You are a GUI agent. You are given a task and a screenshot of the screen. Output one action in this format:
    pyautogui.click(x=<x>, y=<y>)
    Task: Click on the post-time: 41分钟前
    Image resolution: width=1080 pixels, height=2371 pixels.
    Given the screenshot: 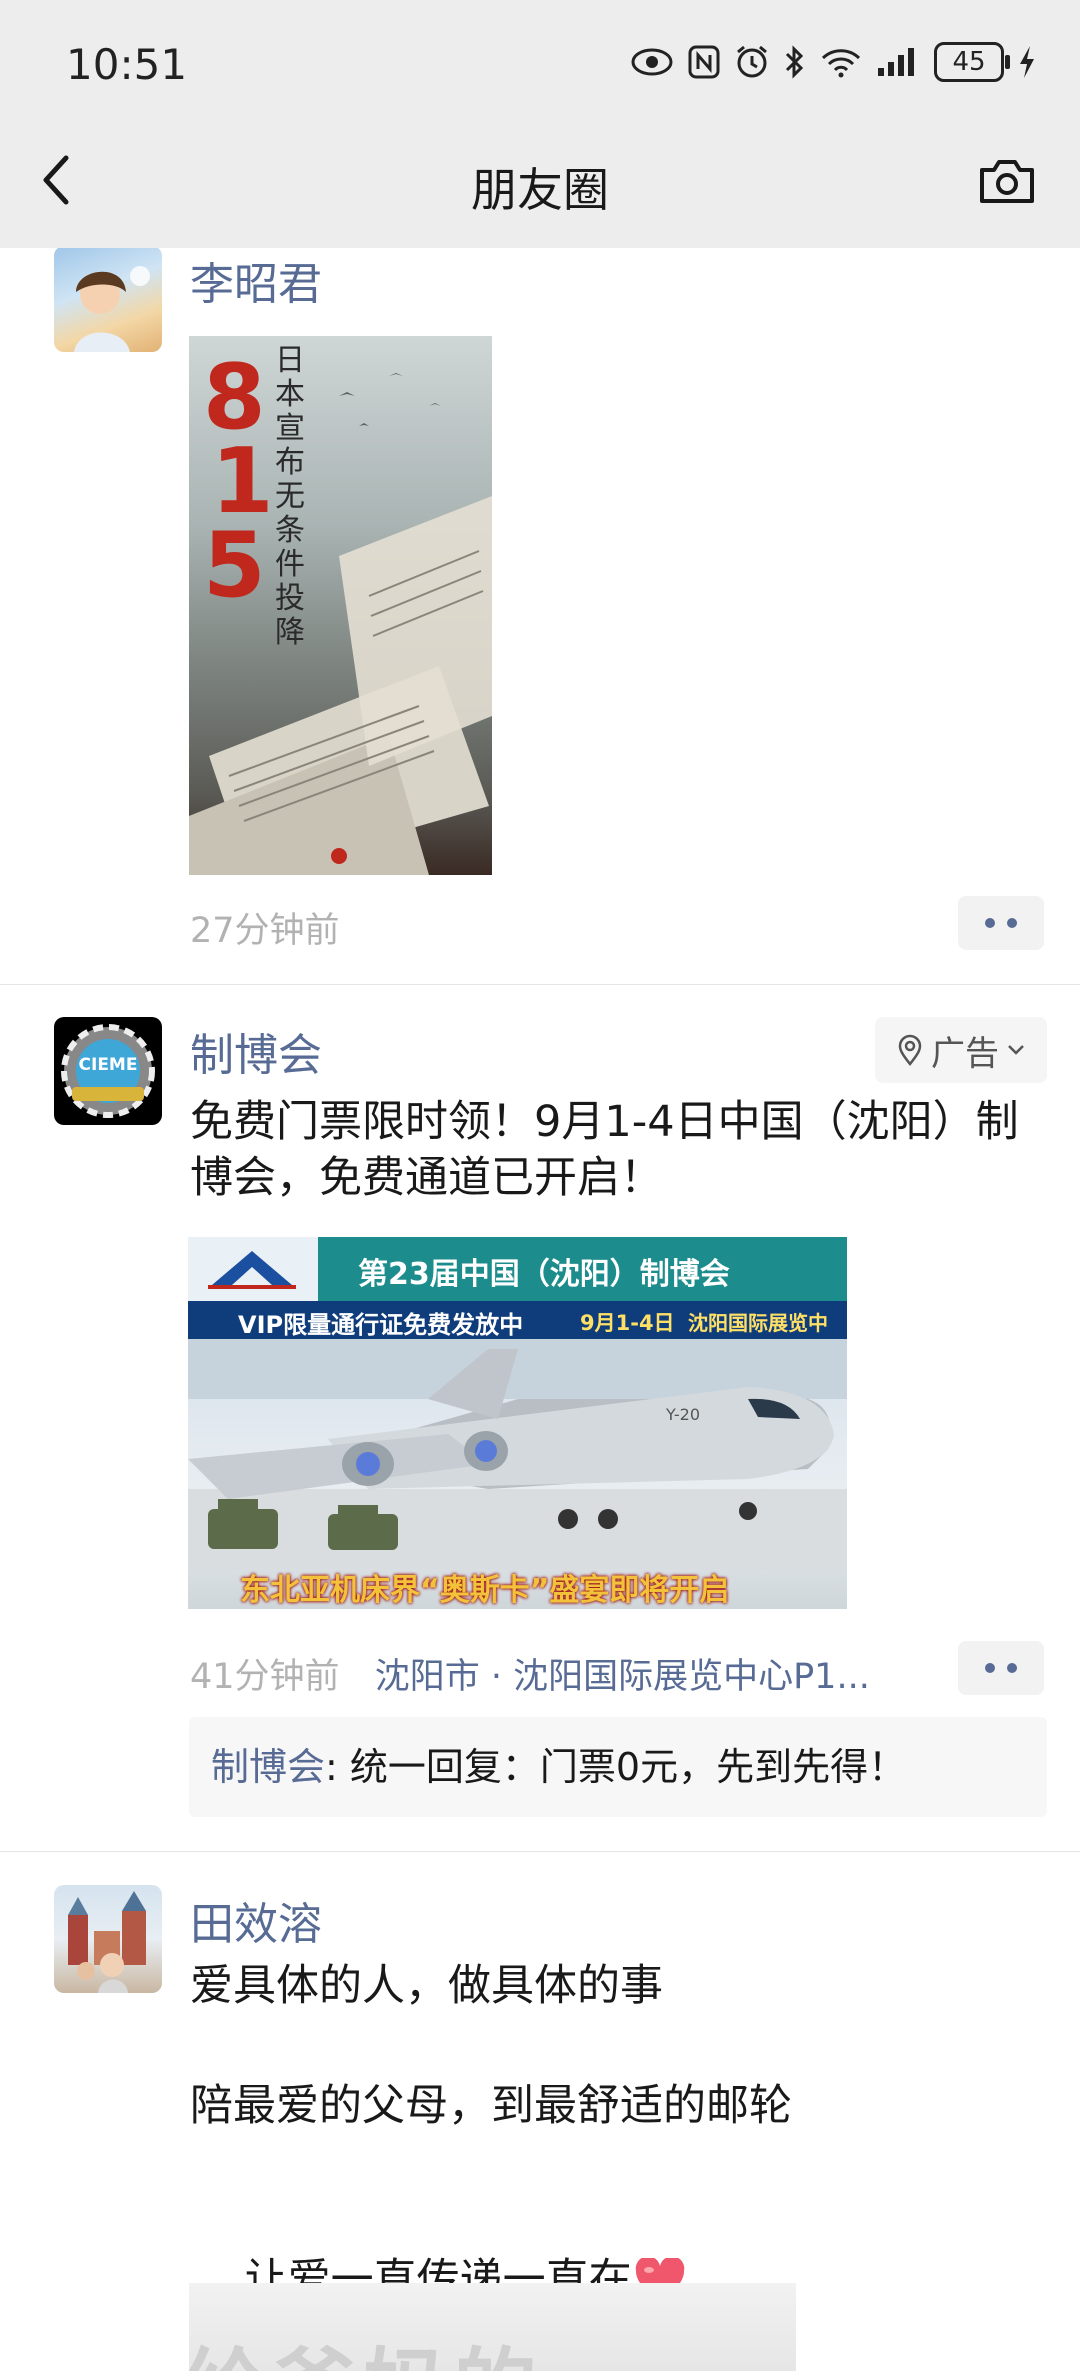 What is the action you would take?
    pyautogui.click(x=265, y=1677)
    